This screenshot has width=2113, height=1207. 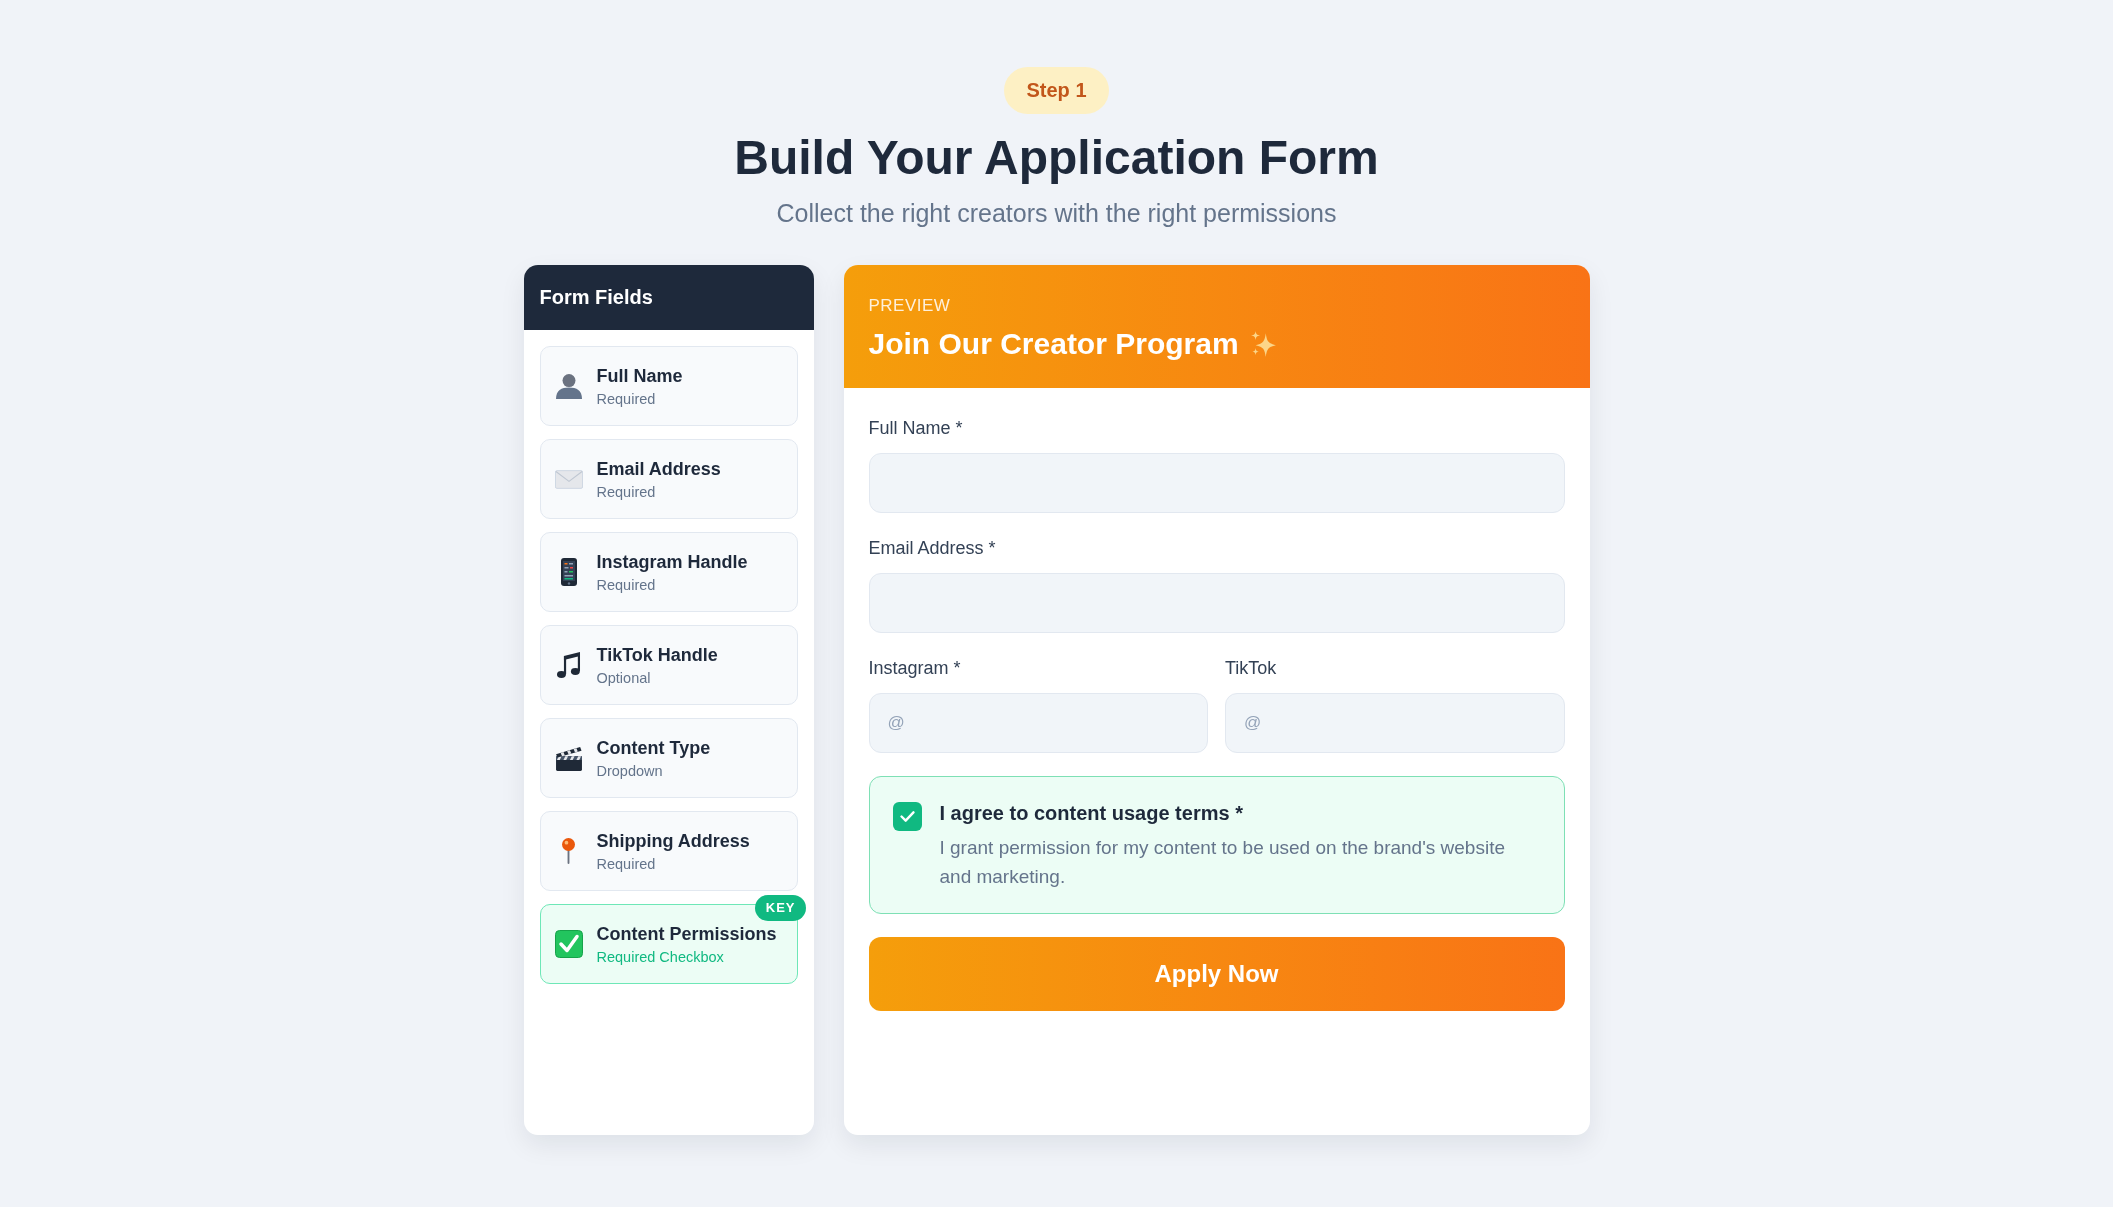 What do you see at coordinates (914, 668) in the screenshot?
I see `field-label: Instagram *` at bounding box center [914, 668].